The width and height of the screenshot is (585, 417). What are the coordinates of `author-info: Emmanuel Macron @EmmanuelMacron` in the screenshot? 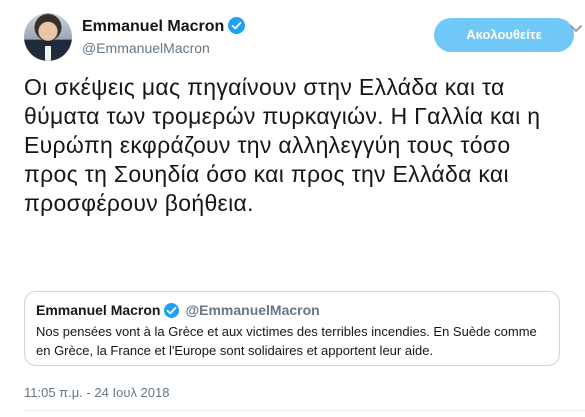 It's located at (164, 36).